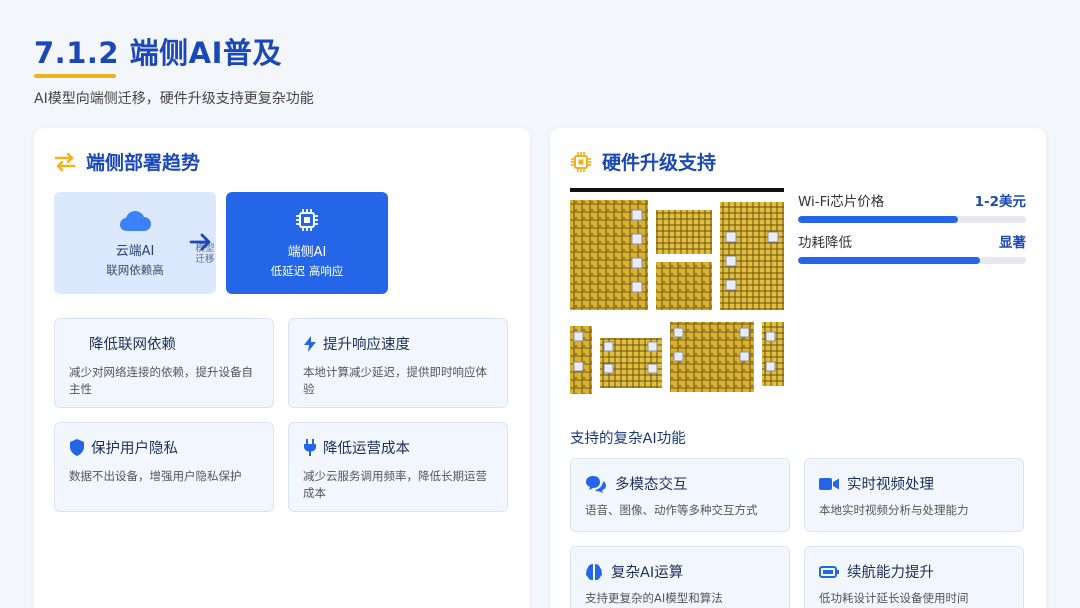 The image size is (1080, 608). Describe the element at coordinates (158, 53) in the screenshot. I see `page-title: 7.1.2 端侧AI普及` at that location.